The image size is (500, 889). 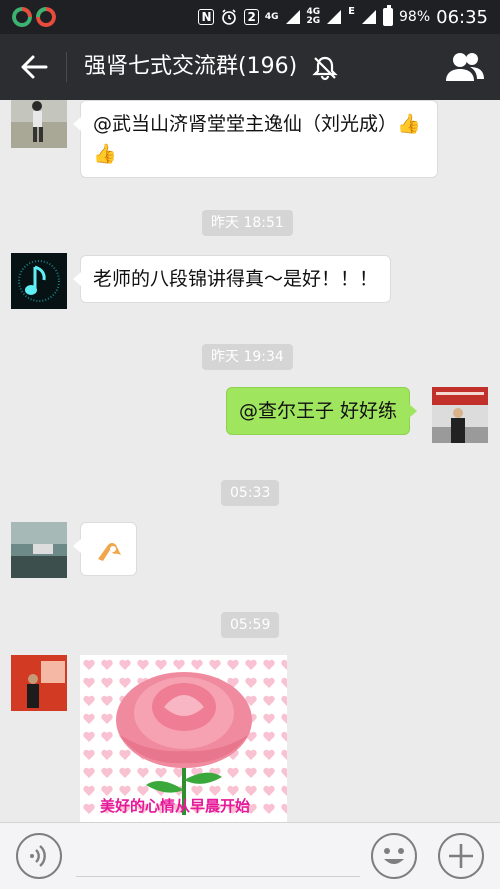 What do you see at coordinates (462, 17) in the screenshot?
I see `clock: 06:35` at bounding box center [462, 17].